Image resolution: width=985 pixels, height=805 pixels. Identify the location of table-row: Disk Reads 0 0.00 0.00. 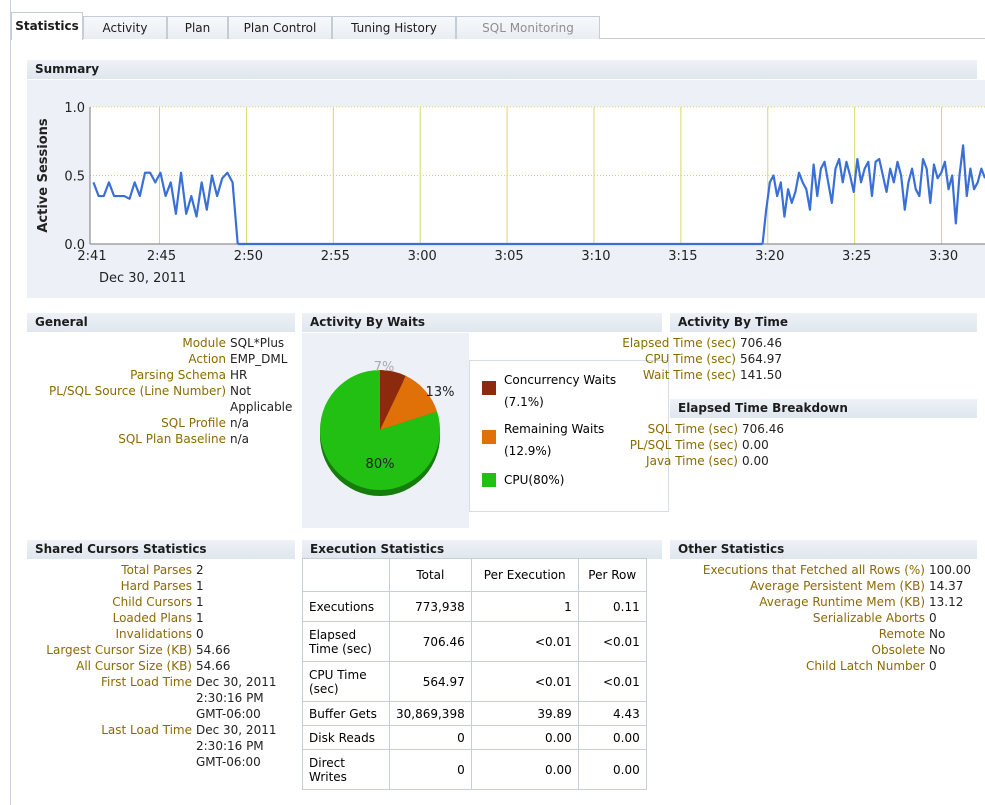
(474, 737).